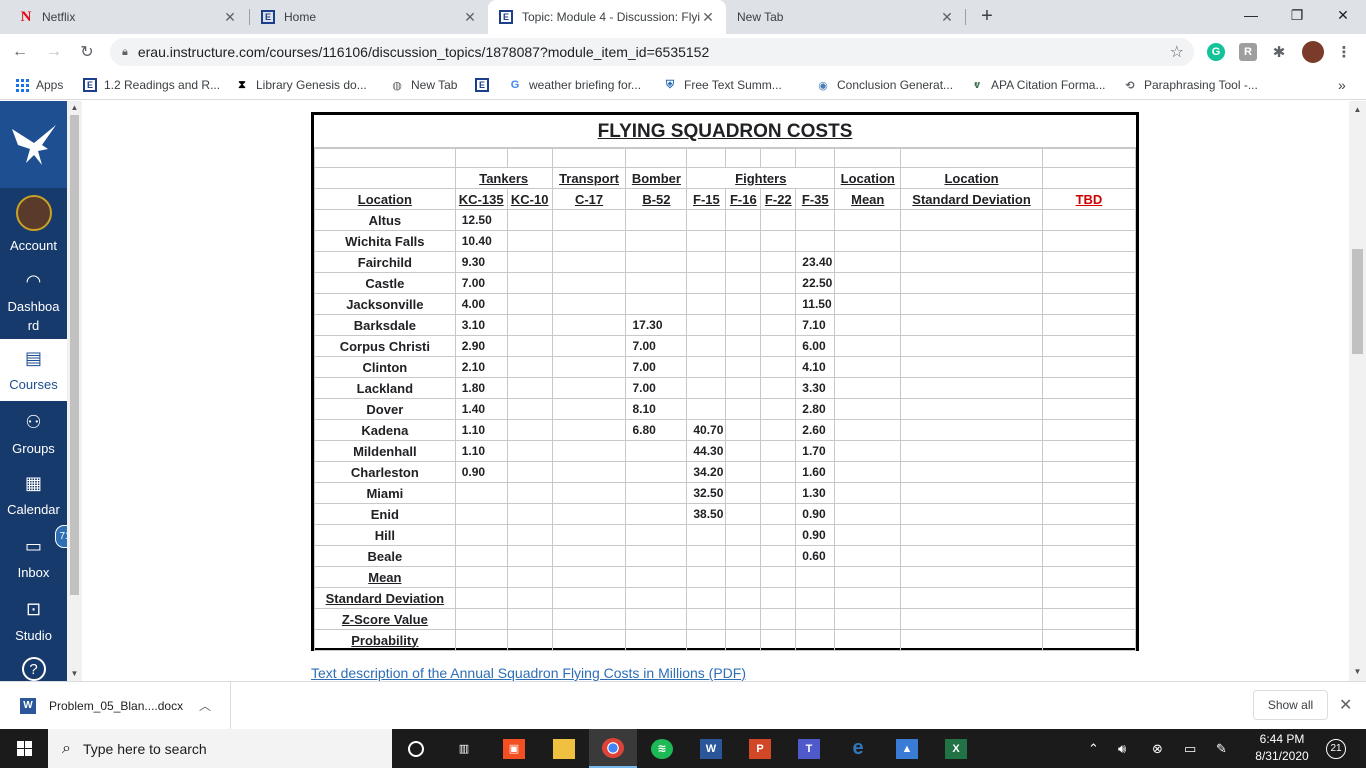 Image resolution: width=1366 pixels, height=768 pixels. I want to click on start-button, so click(24, 748).